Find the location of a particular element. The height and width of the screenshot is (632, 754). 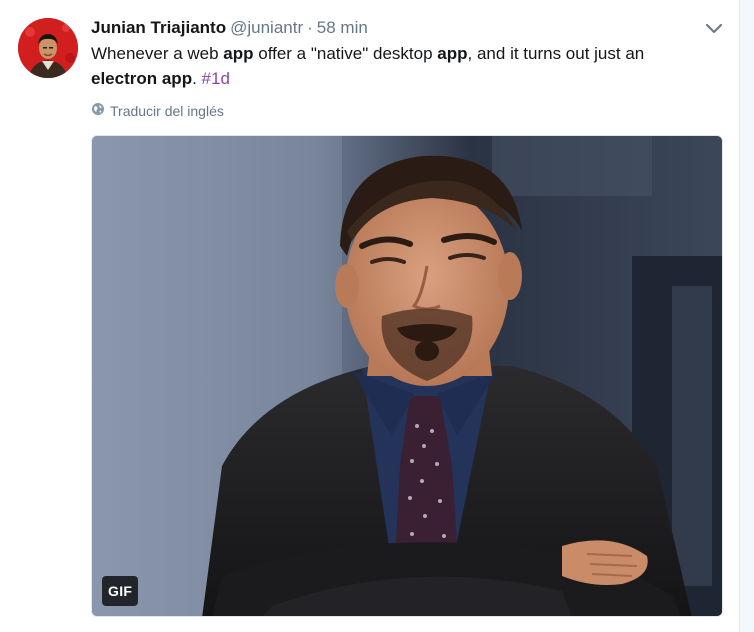

tweet-text-keyword: electron app is located at coordinates (142, 78).